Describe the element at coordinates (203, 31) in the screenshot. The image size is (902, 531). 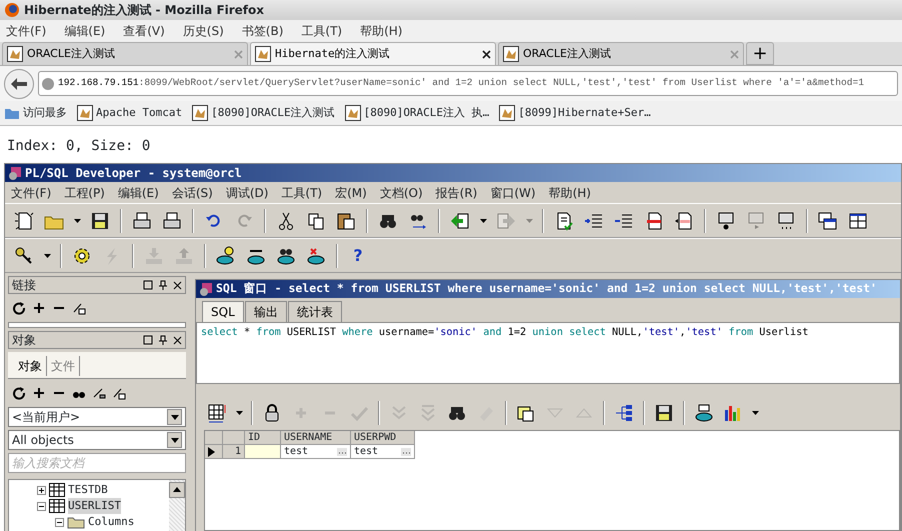
I see `menu-item: 历史(S)` at that location.